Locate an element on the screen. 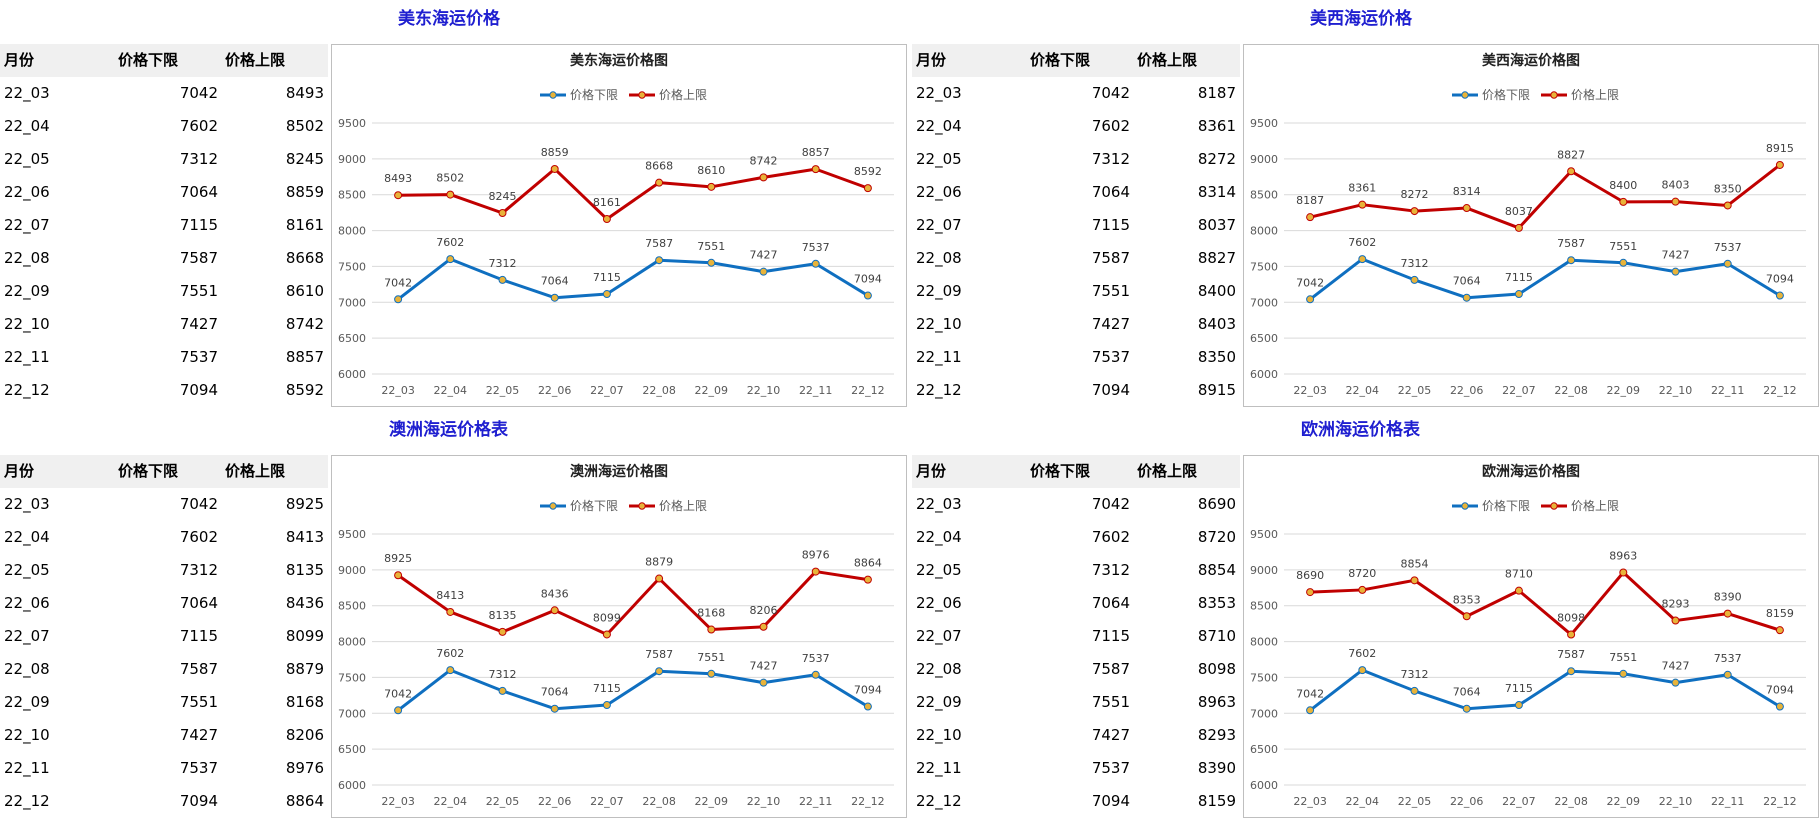  cell-price-low: 7064 is located at coordinates (1110, 603).